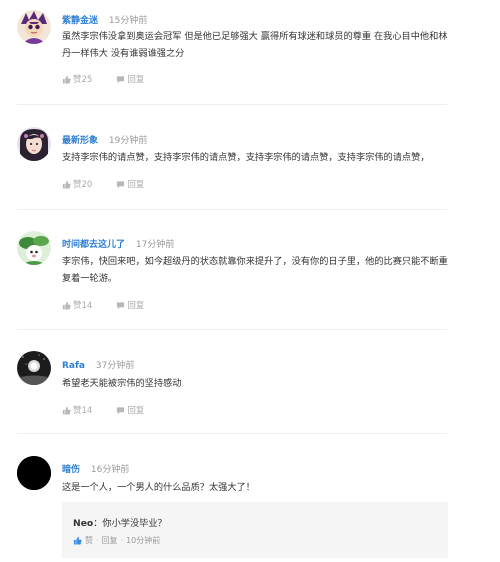 Image resolution: width=500 pixels, height=562 pixels. I want to click on comment-text: 希望老天能被宗伟的坚持感动, so click(122, 383).